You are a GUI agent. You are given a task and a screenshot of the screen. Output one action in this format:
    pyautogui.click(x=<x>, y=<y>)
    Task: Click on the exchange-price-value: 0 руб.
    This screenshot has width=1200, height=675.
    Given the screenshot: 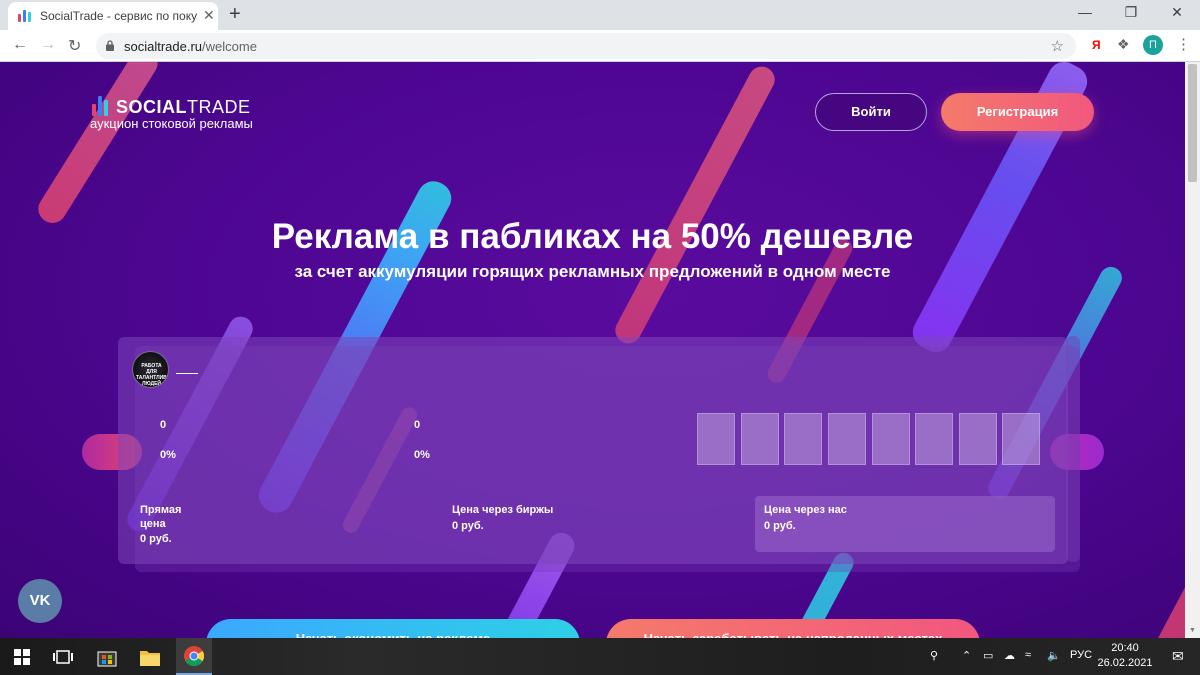 What is the action you would take?
    pyautogui.click(x=468, y=526)
    